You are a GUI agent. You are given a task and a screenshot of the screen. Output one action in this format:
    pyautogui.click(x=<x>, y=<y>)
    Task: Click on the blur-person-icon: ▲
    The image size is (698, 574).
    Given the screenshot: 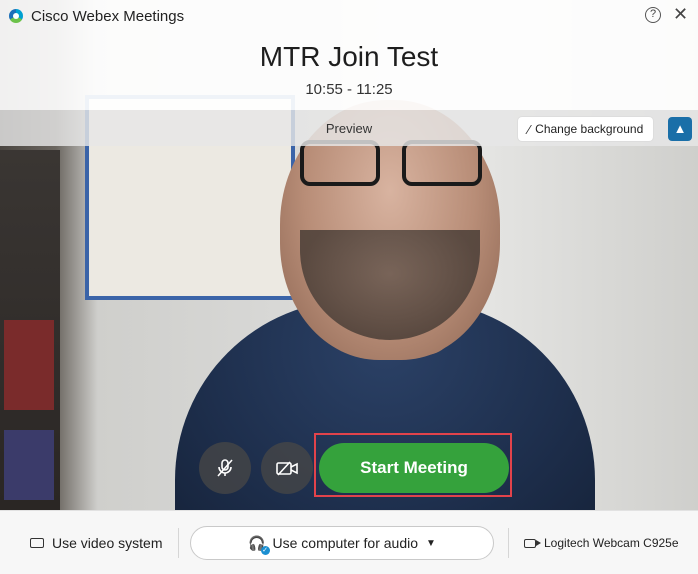 What is the action you would take?
    pyautogui.click(x=680, y=128)
    